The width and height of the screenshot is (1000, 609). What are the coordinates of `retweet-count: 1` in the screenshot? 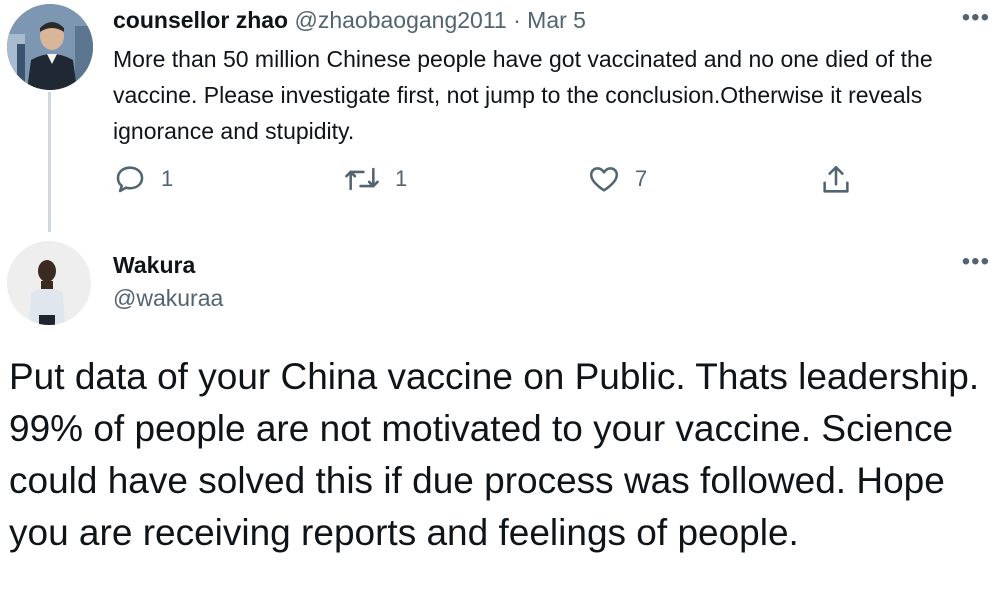 It's located at (401, 178).